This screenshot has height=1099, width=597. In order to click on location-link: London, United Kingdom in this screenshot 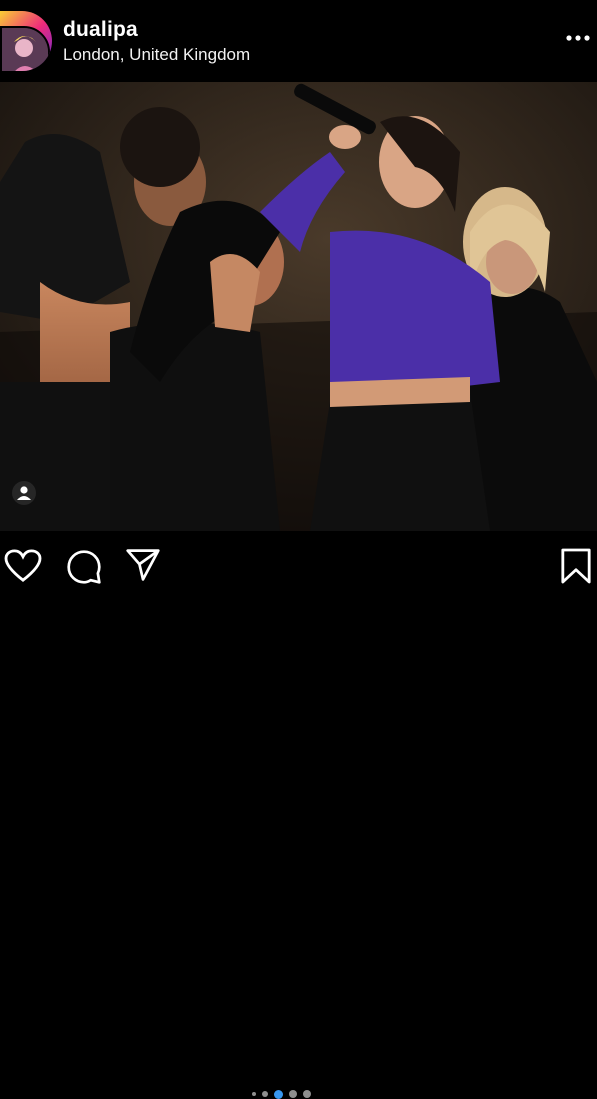, I will do `click(156, 55)`.